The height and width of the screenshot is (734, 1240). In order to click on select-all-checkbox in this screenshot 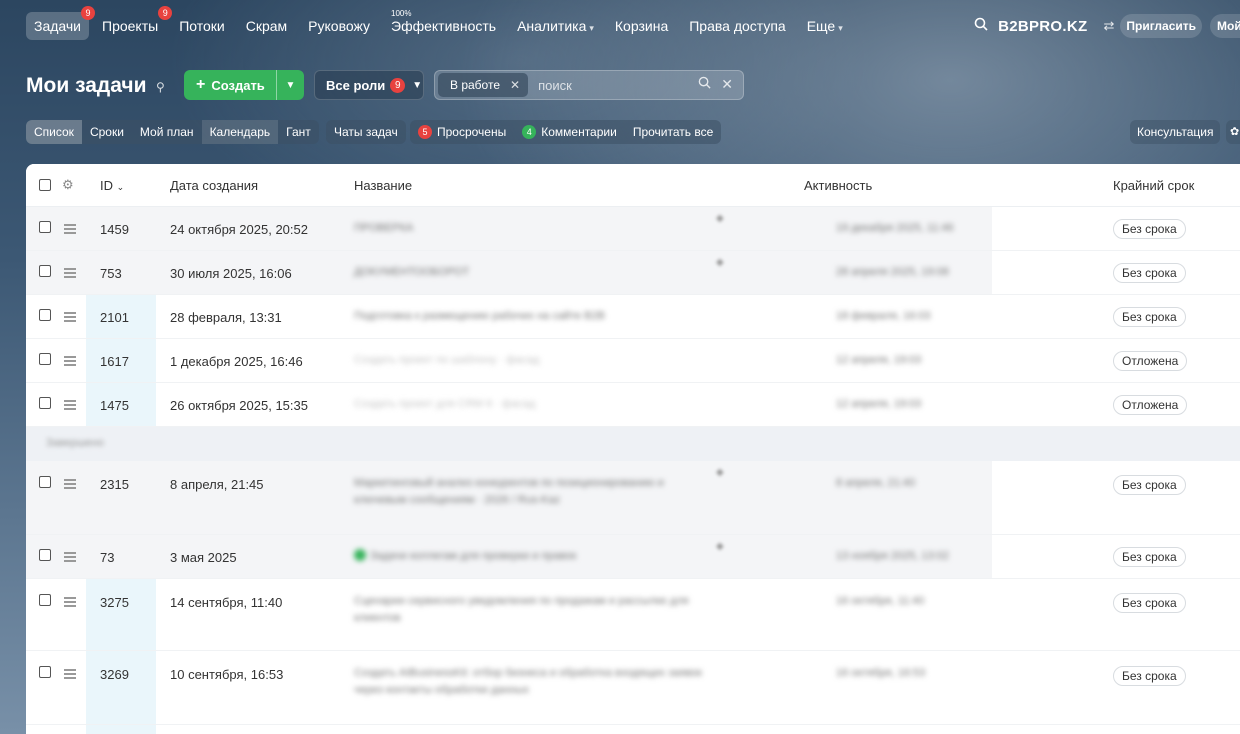, I will do `click(45, 185)`.